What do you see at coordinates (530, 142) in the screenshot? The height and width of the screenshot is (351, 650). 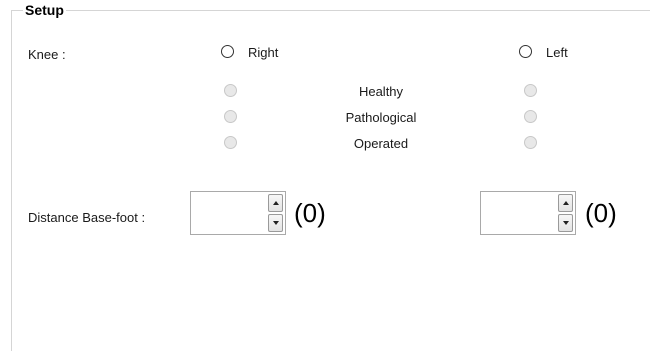 I see `radio-left-operated` at bounding box center [530, 142].